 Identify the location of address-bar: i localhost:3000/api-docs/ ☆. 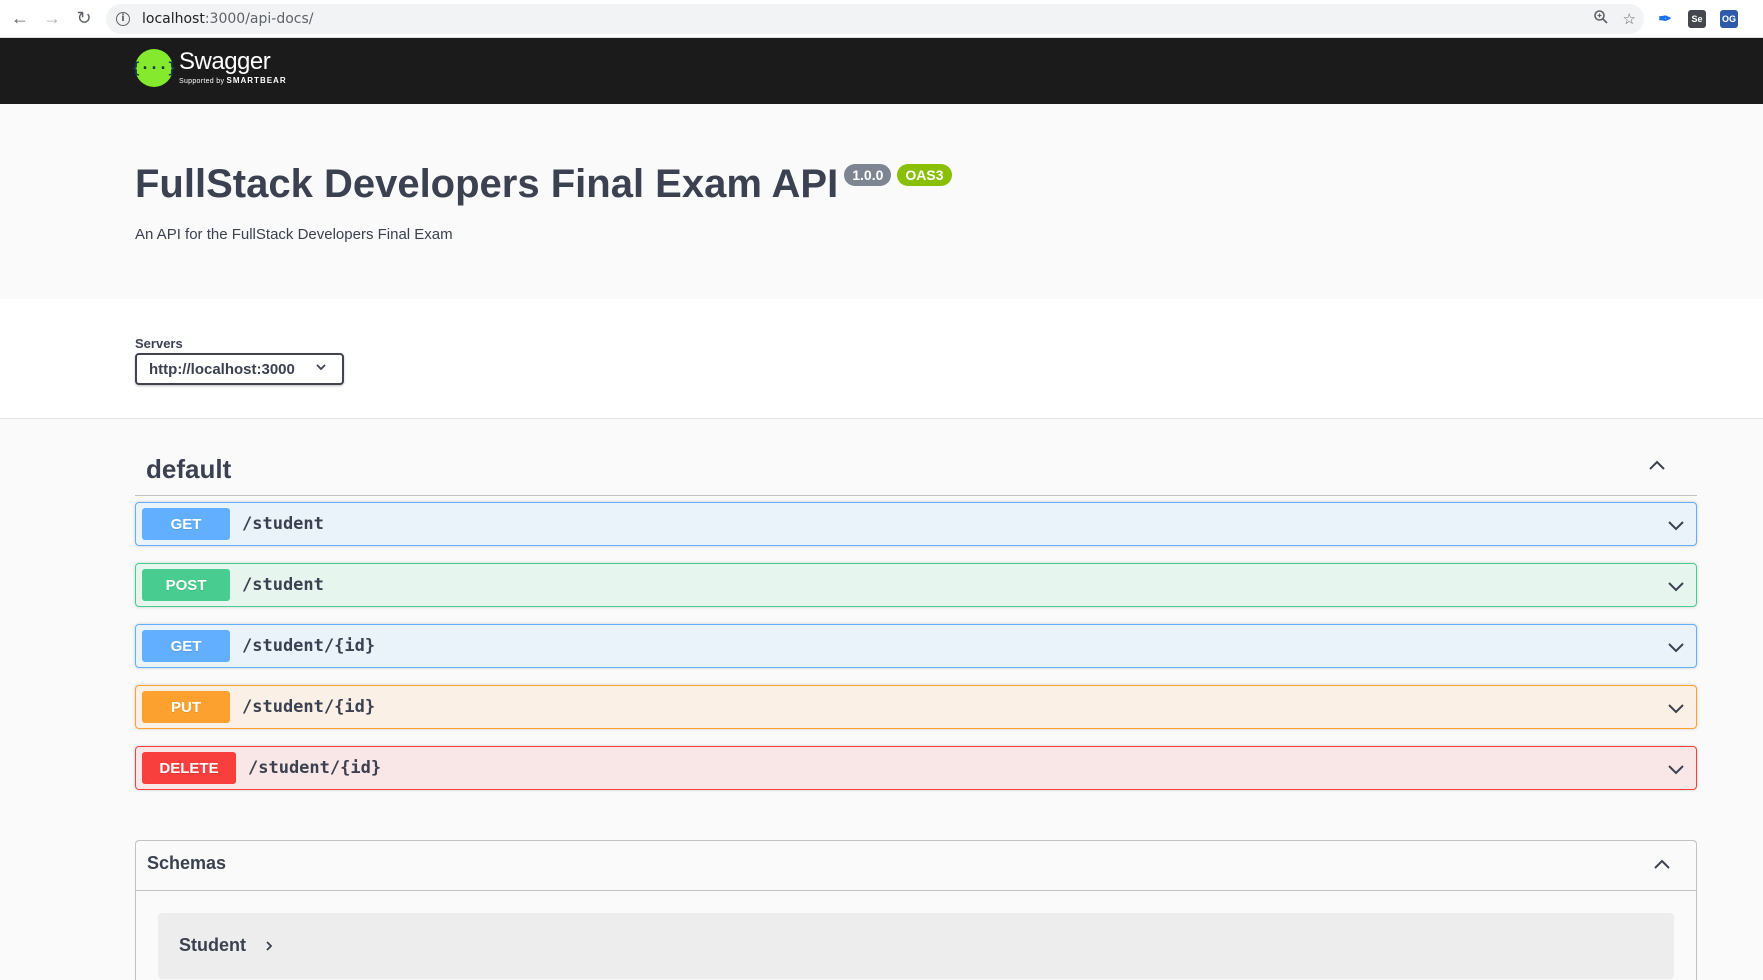
(875, 19).